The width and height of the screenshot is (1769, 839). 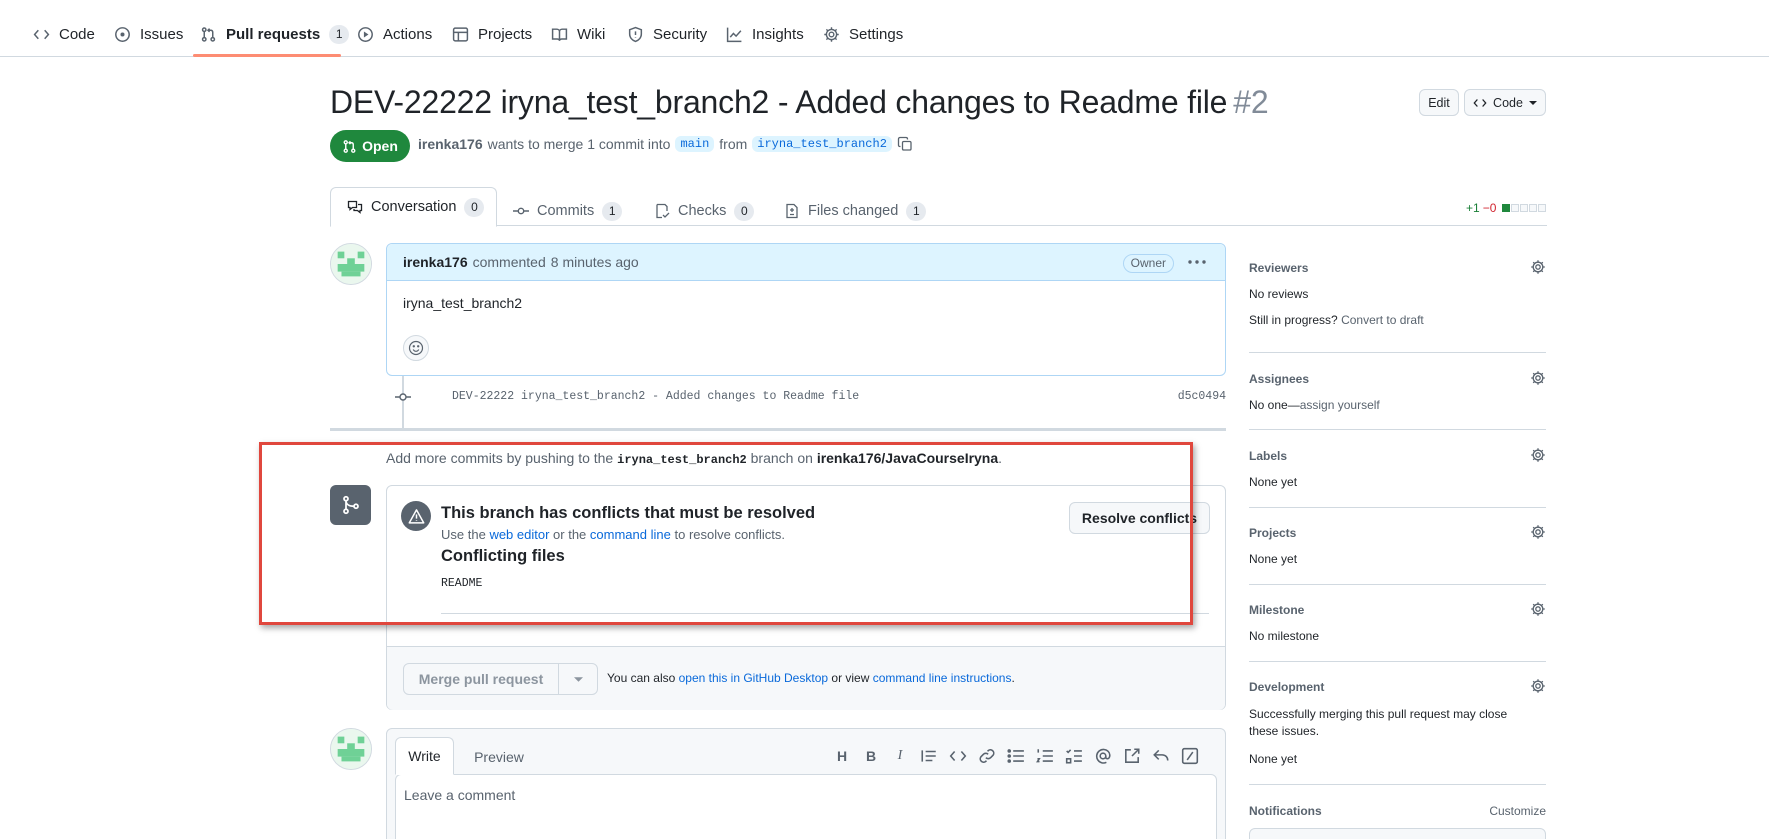 What do you see at coordinates (519, 534) in the screenshot?
I see `web-editor-link: web editor` at bounding box center [519, 534].